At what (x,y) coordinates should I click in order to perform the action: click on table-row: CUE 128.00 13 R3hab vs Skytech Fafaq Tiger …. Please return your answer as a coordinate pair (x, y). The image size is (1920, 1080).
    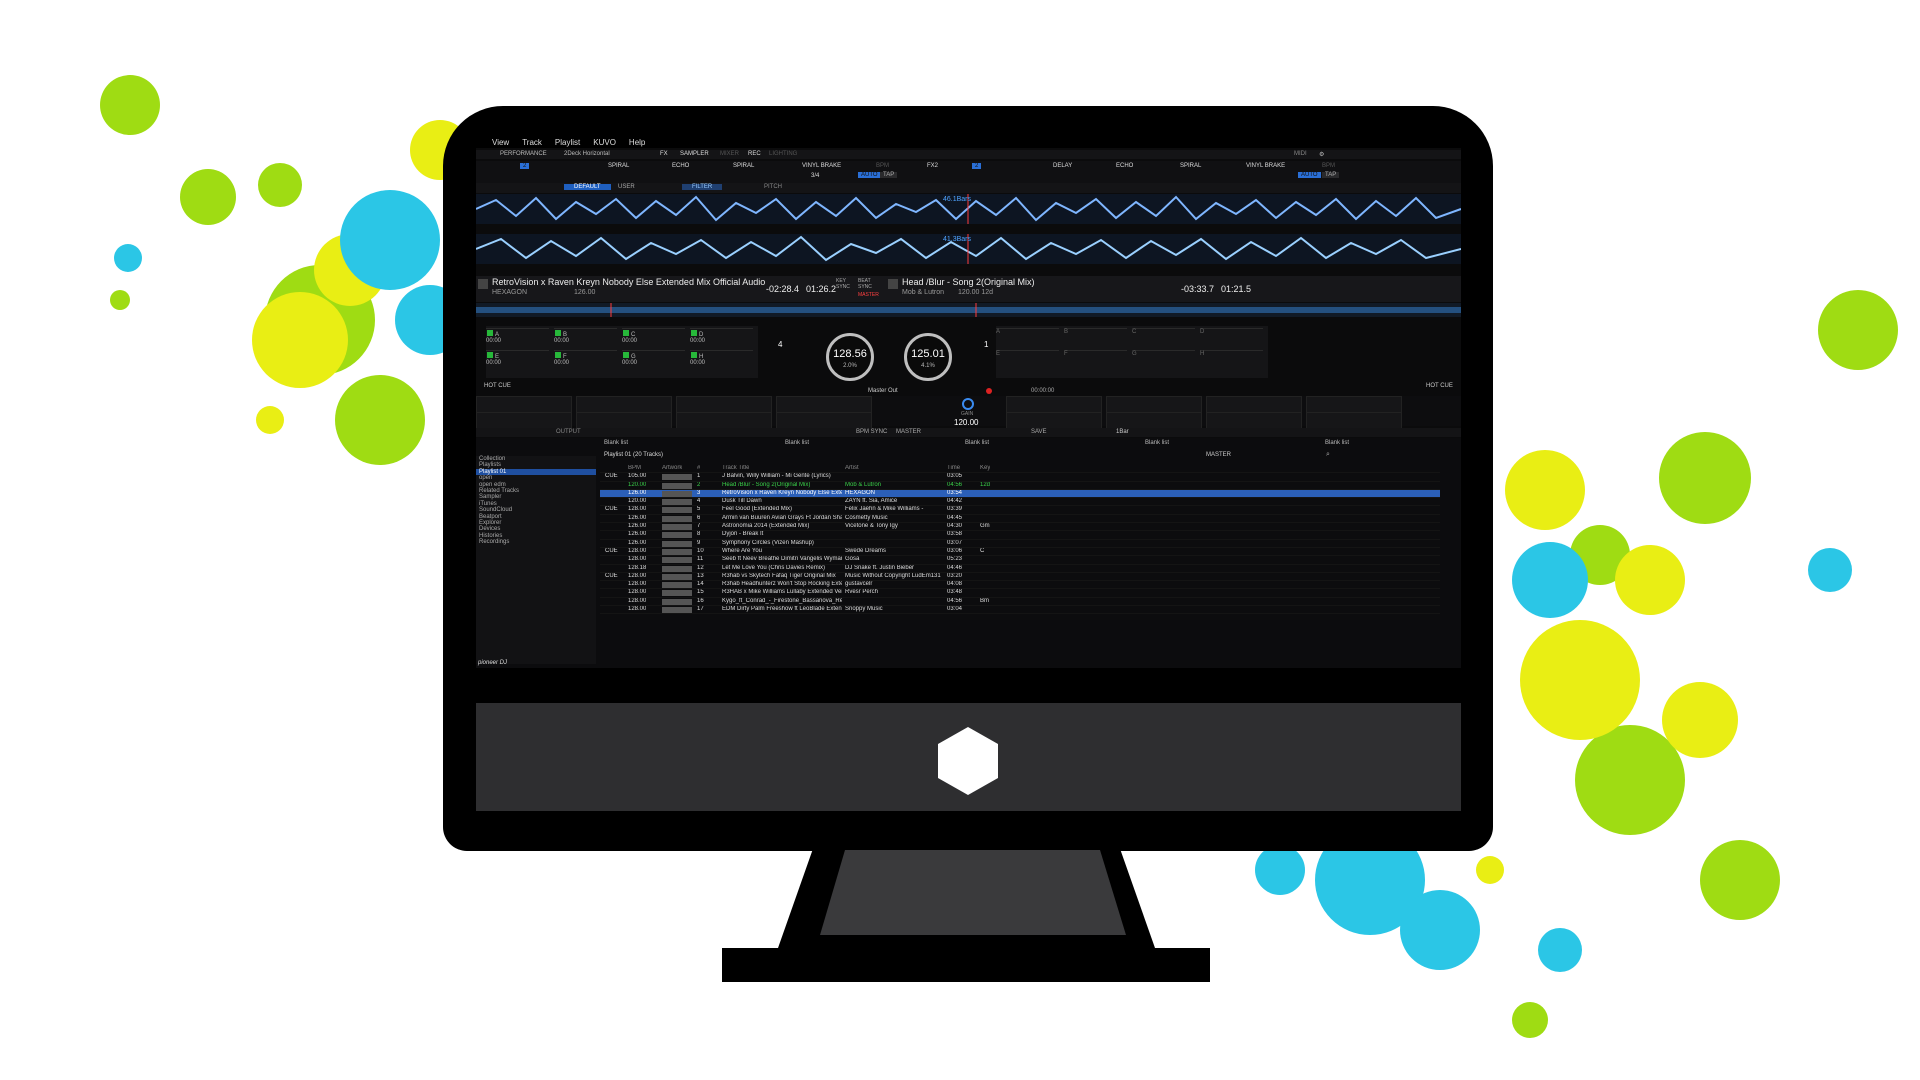
    Looking at the image, I should click on (1020, 577).